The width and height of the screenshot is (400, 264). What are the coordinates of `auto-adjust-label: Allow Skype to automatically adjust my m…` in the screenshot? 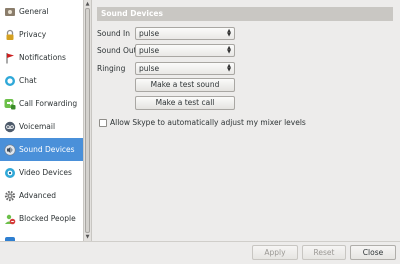 It's located at (208, 122).